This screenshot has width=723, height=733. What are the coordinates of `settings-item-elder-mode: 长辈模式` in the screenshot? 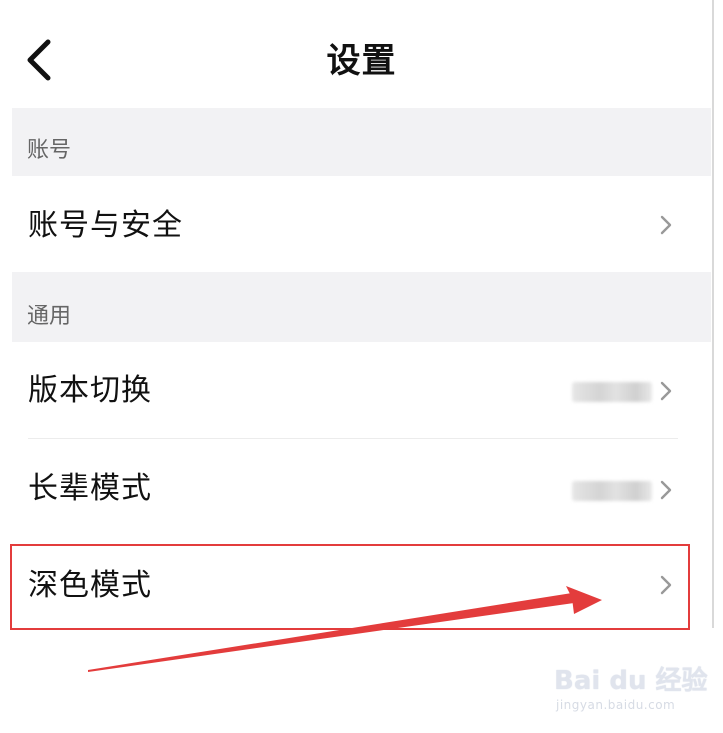 It's located at (361, 490).